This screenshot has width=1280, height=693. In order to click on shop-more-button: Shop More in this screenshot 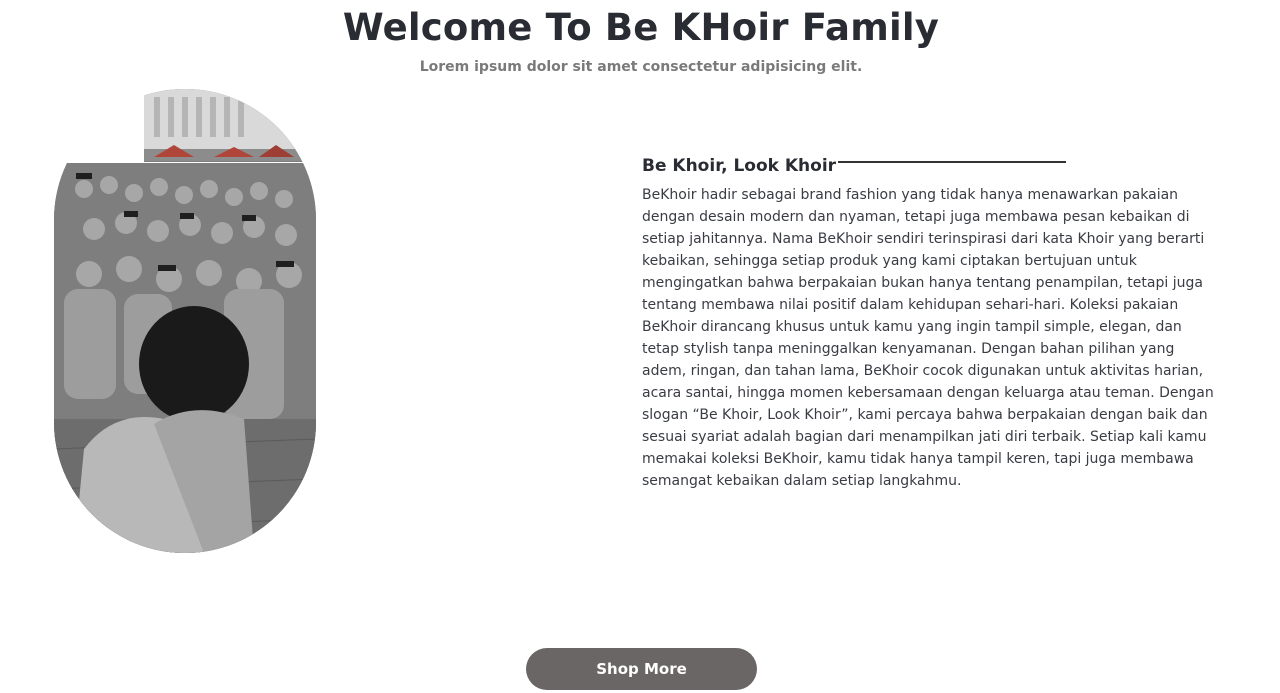, I will do `click(641, 669)`.